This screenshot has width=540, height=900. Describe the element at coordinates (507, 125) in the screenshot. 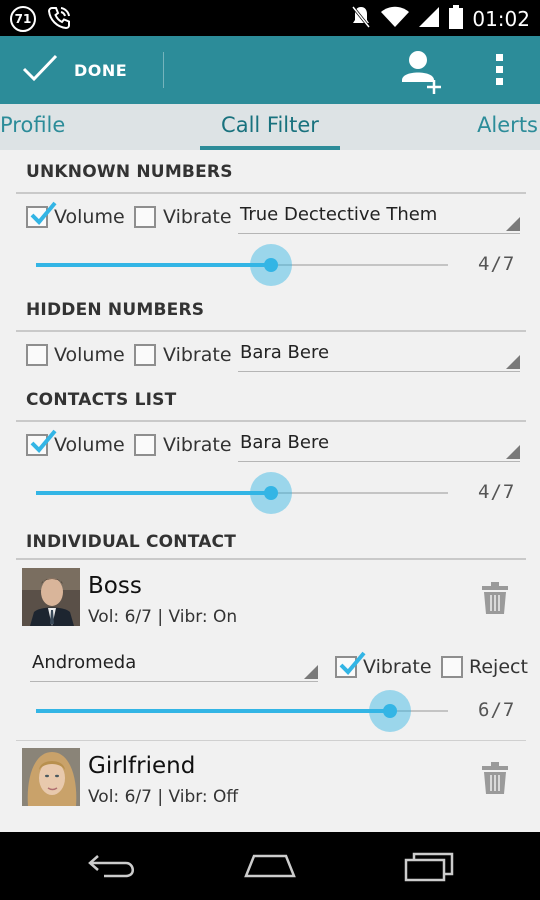

I see `tab-alerts: Alerts` at that location.